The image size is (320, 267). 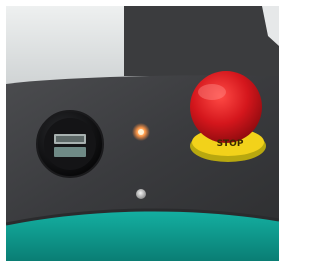 What do you see at coordinates (70, 144) in the screenshot?
I see `hour-meter` at bounding box center [70, 144].